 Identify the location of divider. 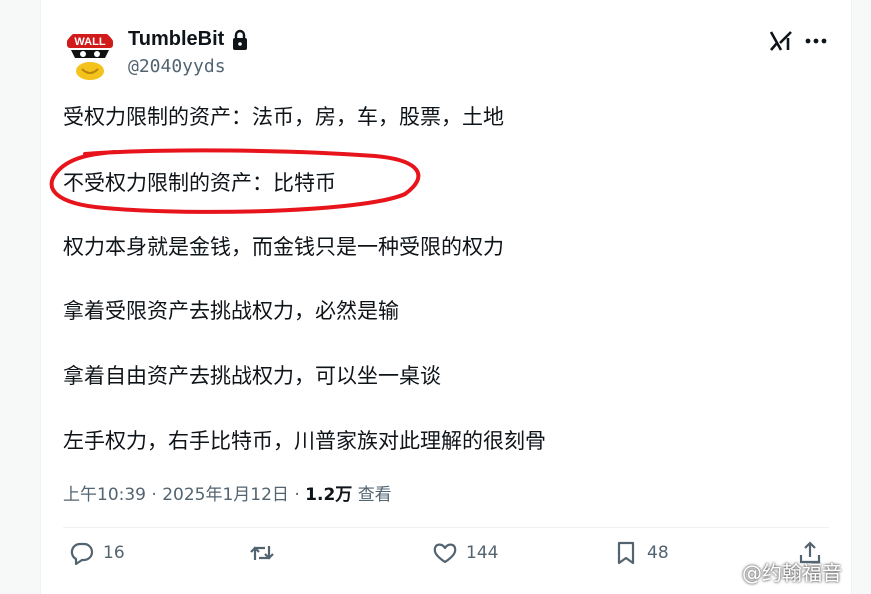
(446, 527).